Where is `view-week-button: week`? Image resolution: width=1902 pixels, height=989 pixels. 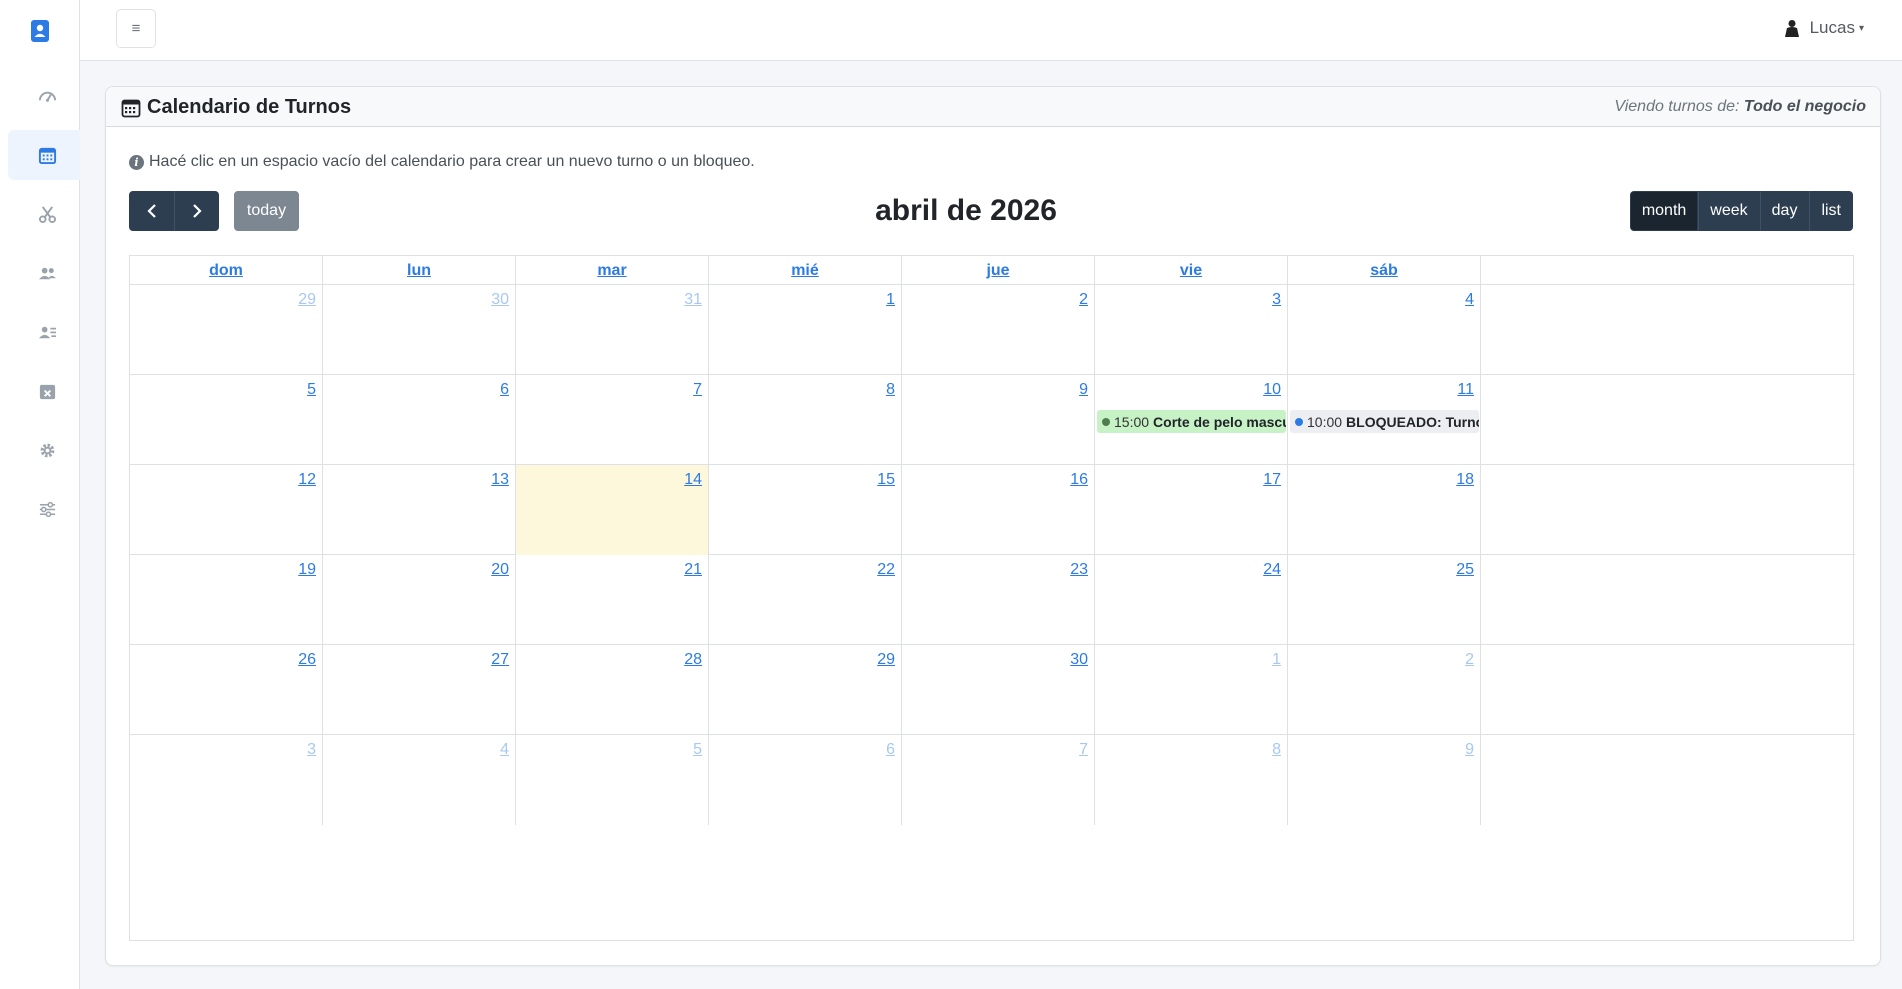
view-week-button: week is located at coordinates (1729, 211).